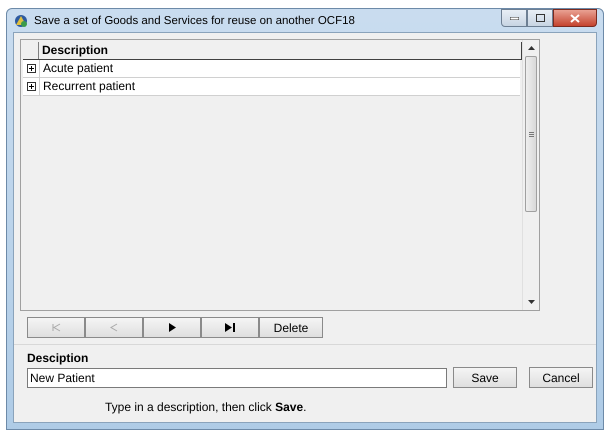 This screenshot has height=433, width=608. I want to click on close-button, so click(575, 18).